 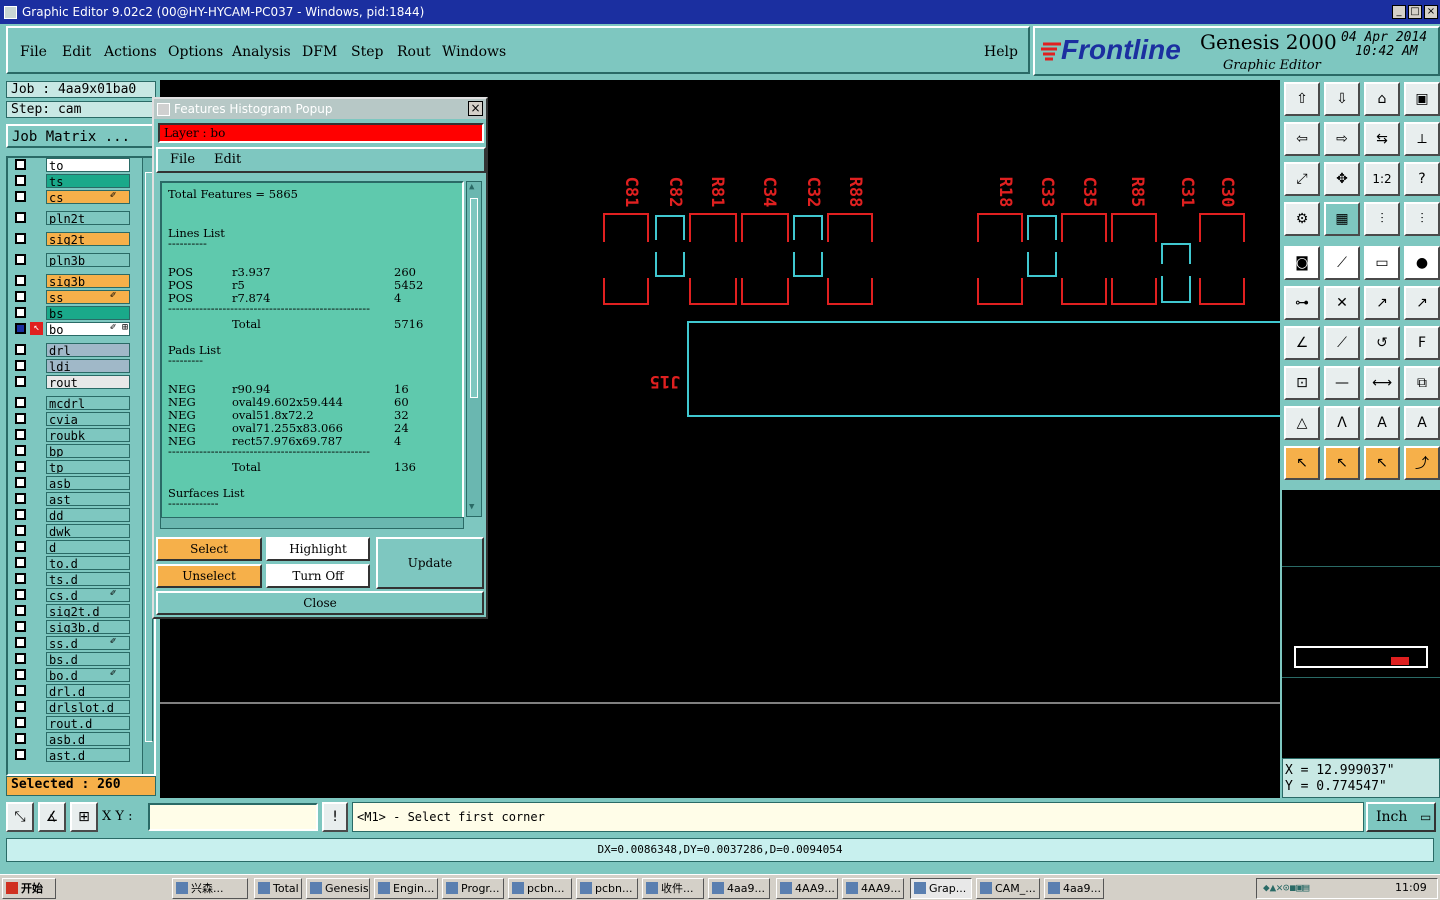 I want to click on layer-row: ast, so click(x=71, y=499).